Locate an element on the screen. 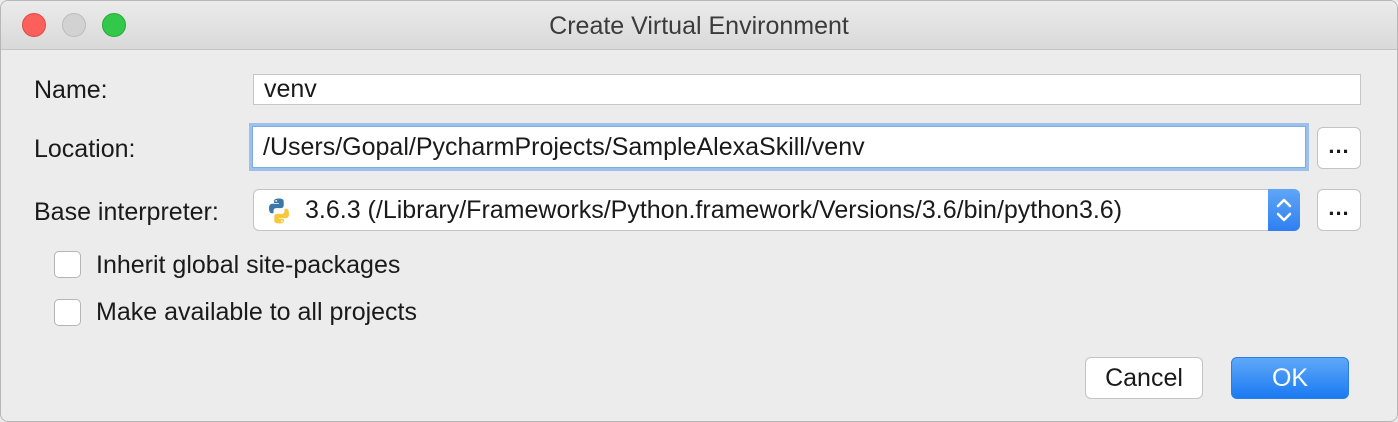 The height and width of the screenshot is (422, 1398). make-available-label: Make available to all projects is located at coordinates (256, 312).